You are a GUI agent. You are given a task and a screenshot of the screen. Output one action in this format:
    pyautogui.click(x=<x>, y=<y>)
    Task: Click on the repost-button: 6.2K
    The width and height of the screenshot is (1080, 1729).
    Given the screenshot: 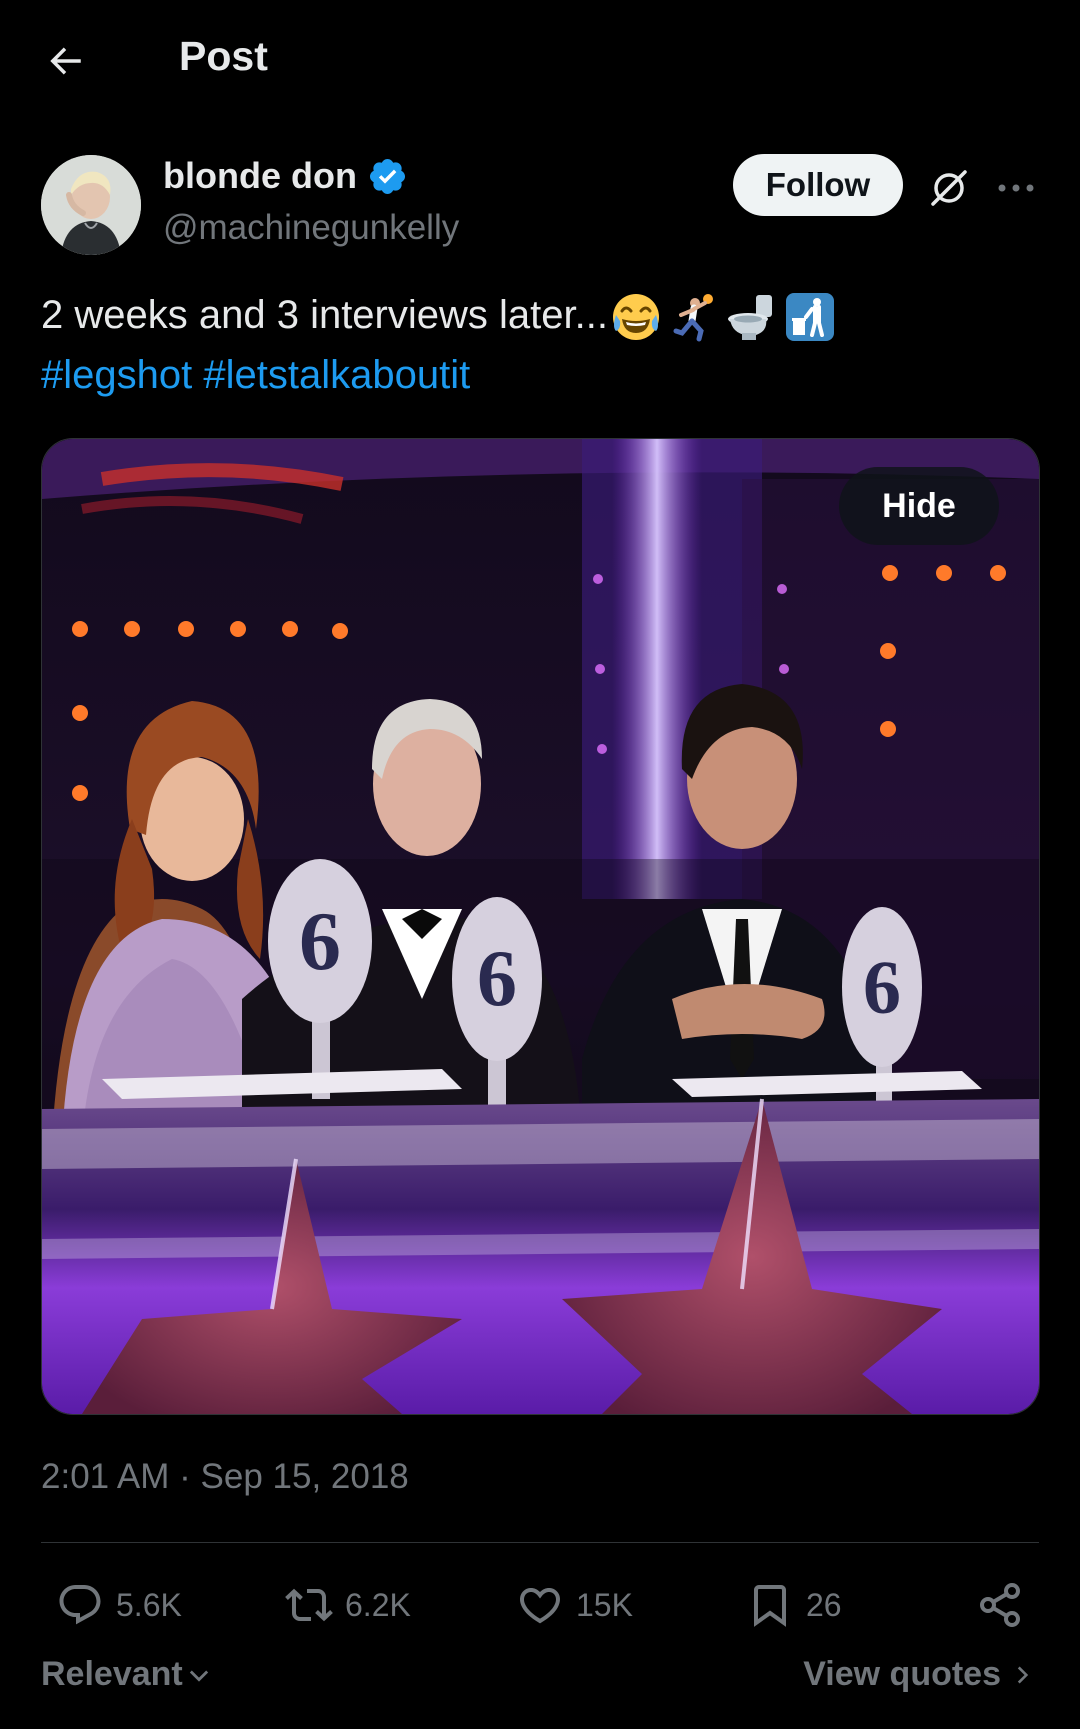 What is the action you would take?
    pyautogui.click(x=347, y=1605)
    